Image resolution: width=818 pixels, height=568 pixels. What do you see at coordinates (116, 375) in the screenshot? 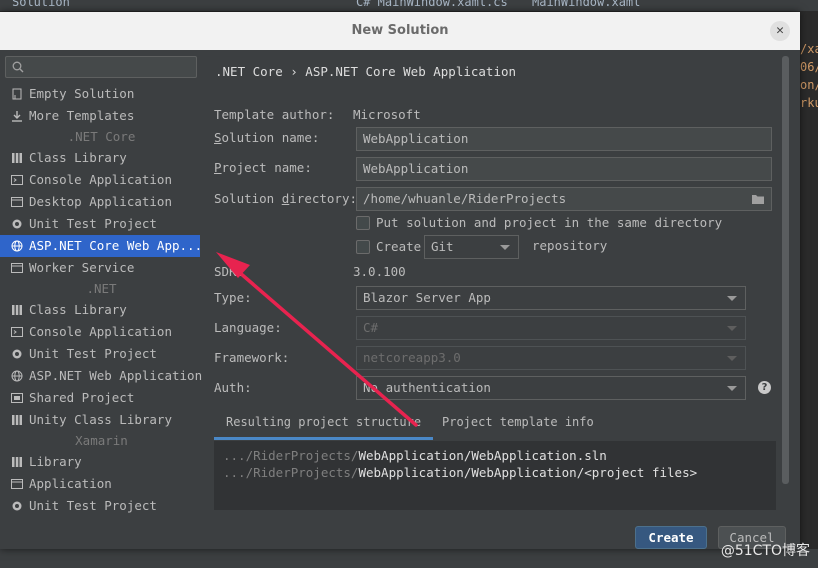
I see `sidebar-item-label: ASP.NET Web Application` at bounding box center [116, 375].